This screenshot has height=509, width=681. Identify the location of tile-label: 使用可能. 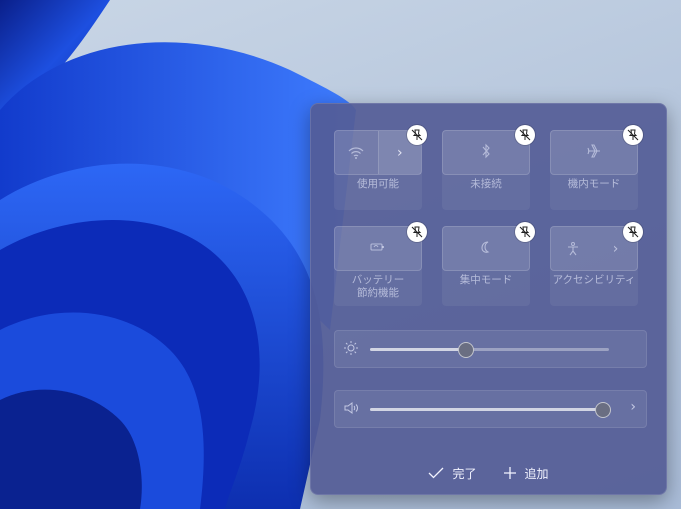
(378, 184).